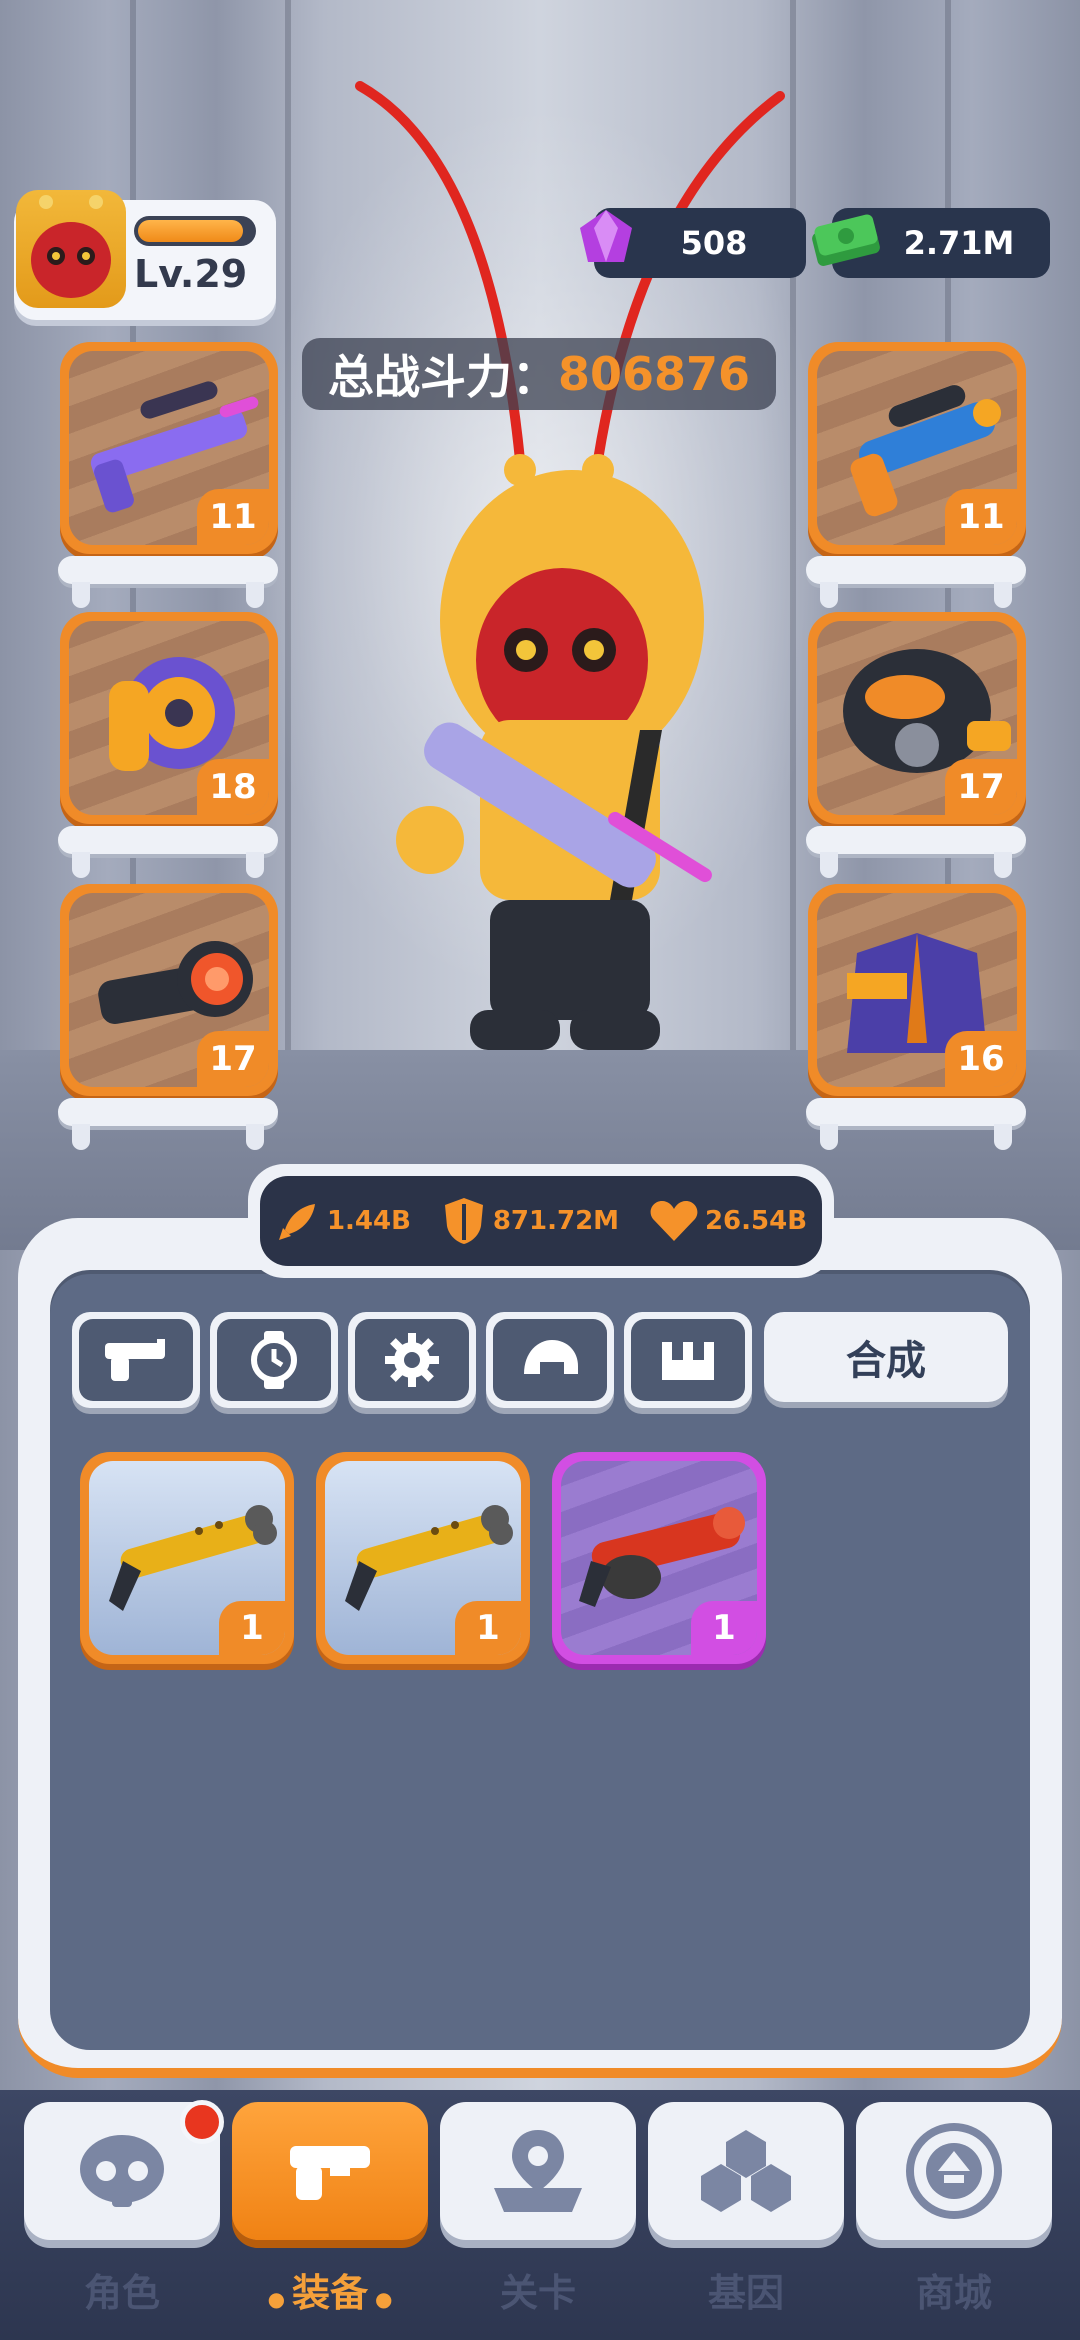  I want to click on equip-slot-jacket: 16, so click(917, 990).